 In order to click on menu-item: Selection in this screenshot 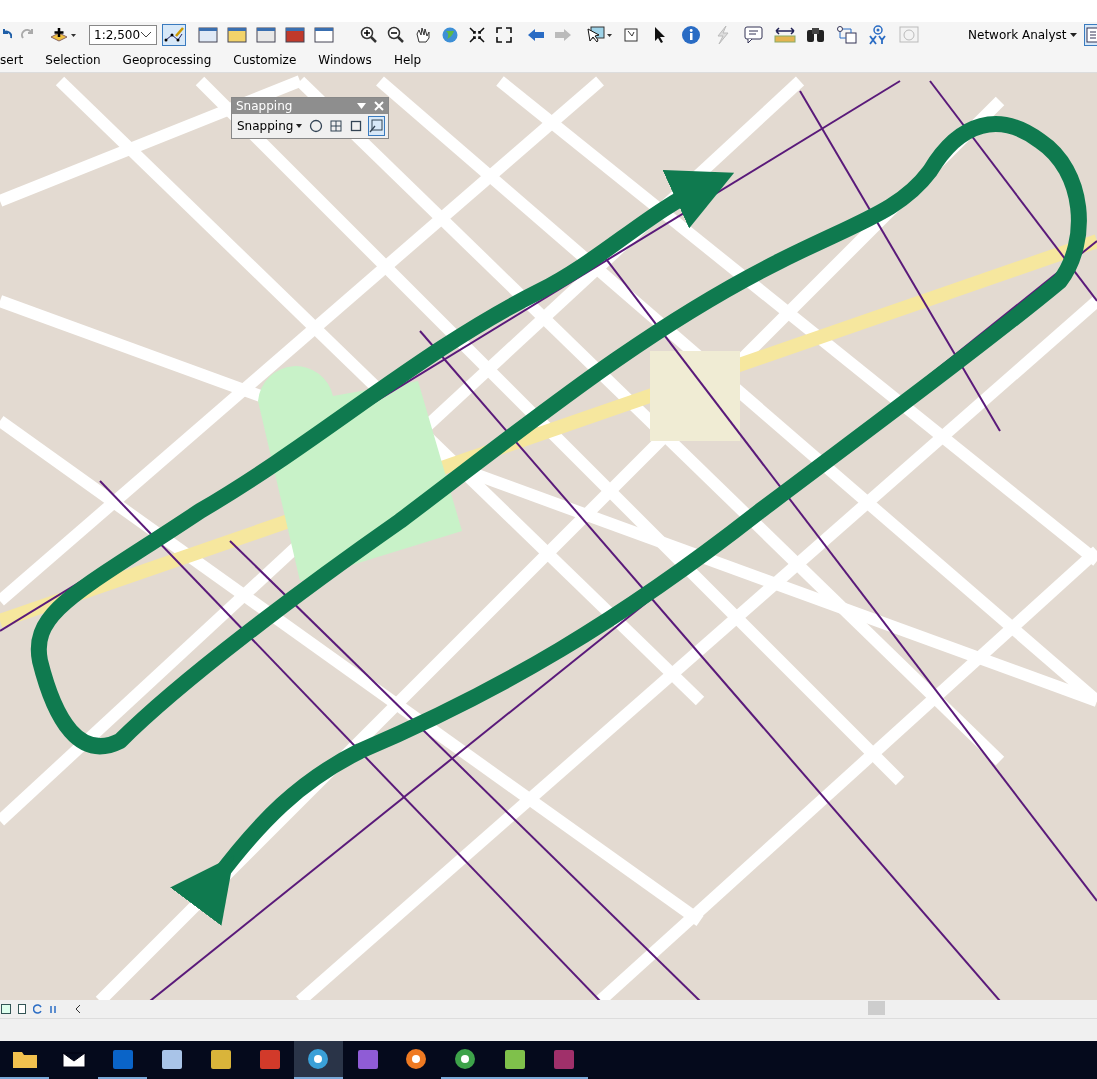, I will do `click(73, 60)`.